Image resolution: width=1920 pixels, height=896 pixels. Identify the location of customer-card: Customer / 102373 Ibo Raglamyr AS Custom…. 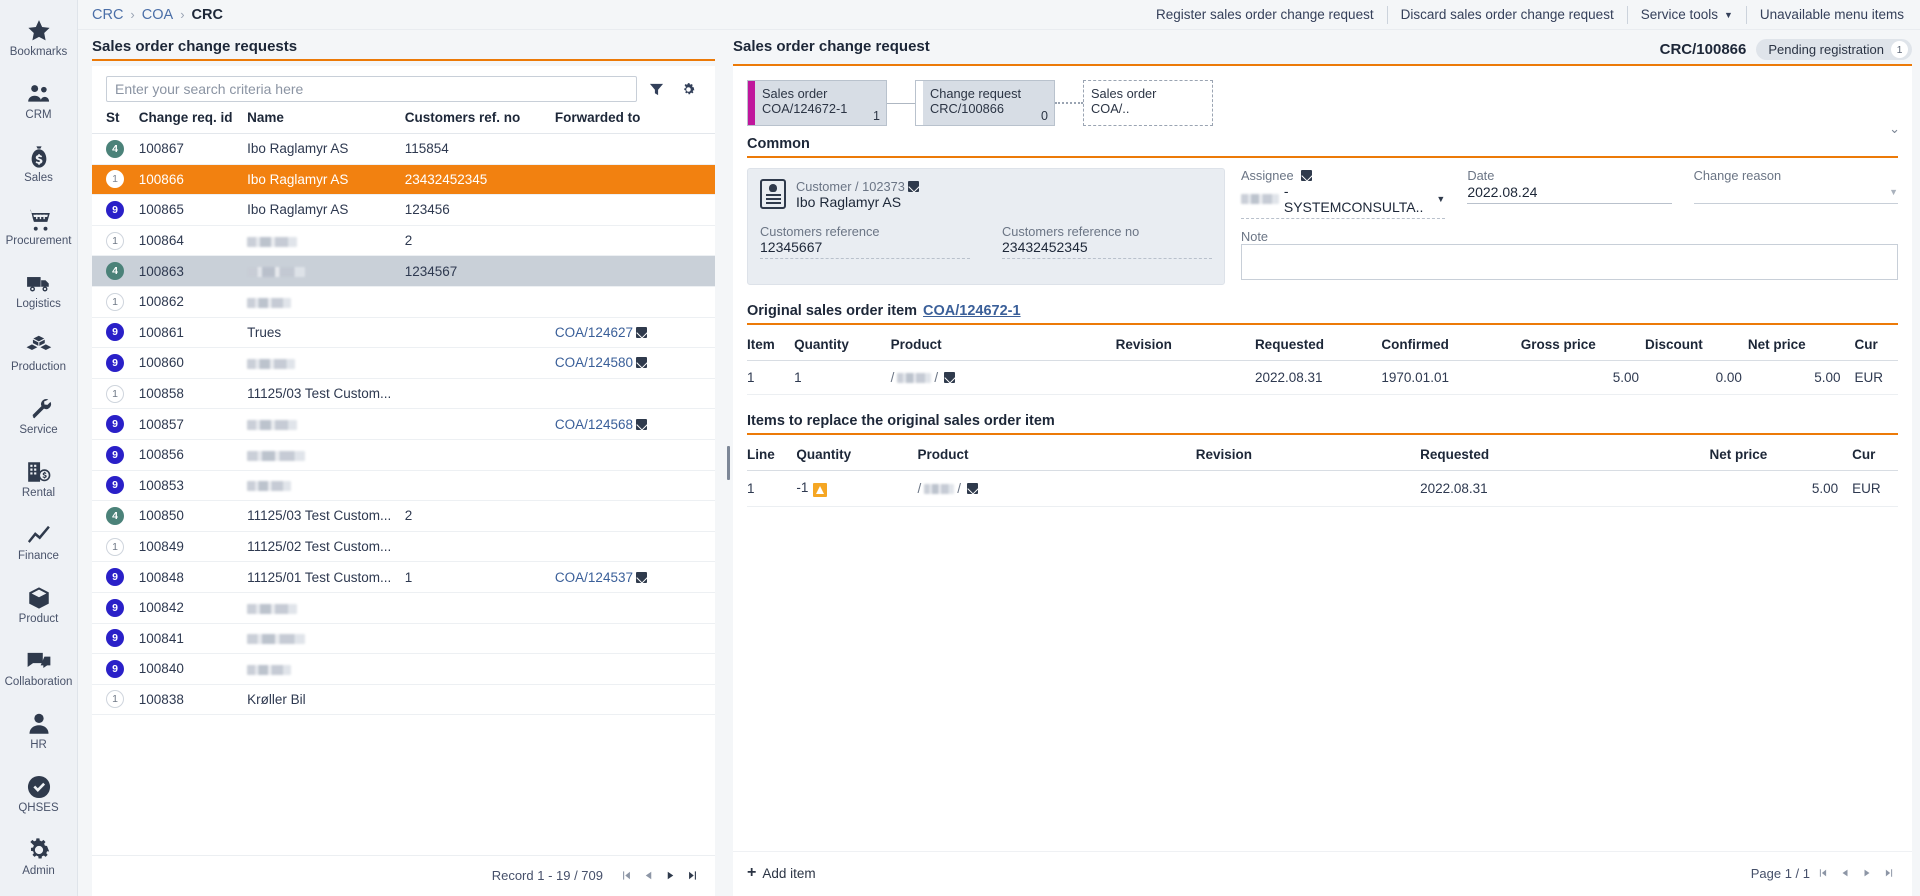
(986, 226).